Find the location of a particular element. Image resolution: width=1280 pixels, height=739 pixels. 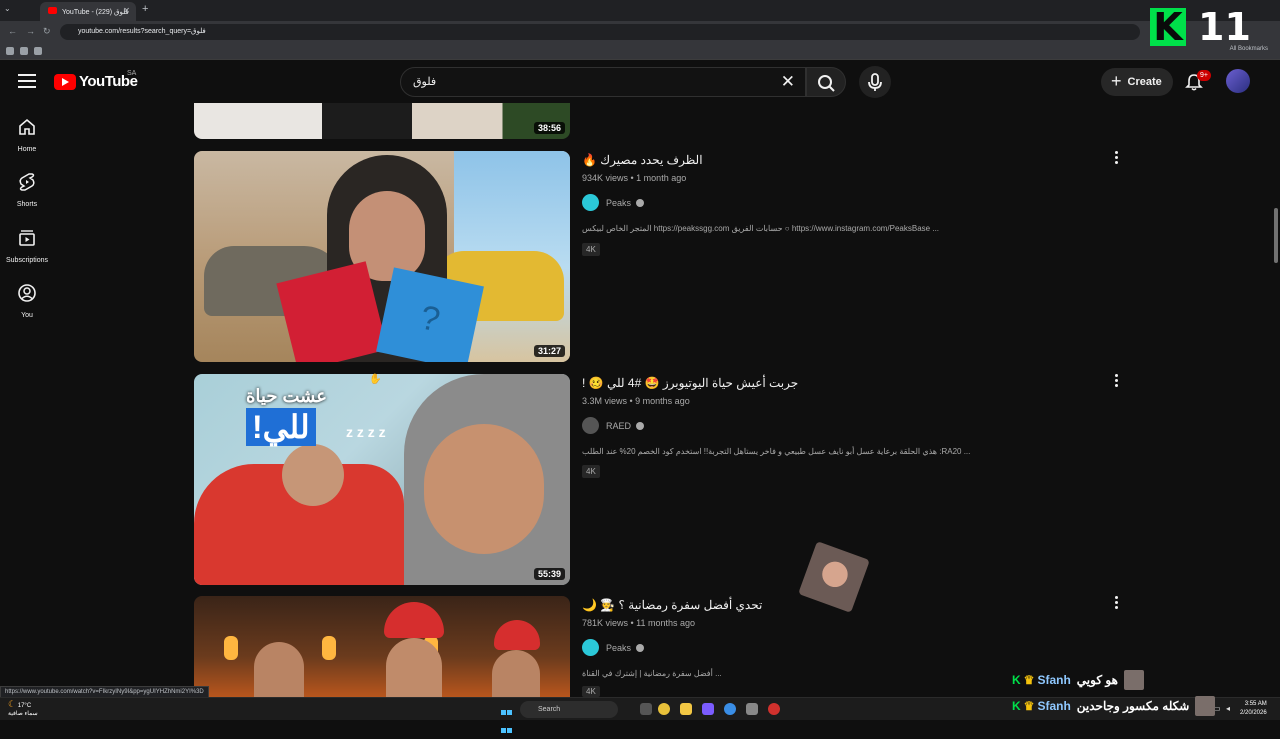

video-thumbnail: عشت حياة للي! z z z z 55:39 is located at coordinates (382, 479).